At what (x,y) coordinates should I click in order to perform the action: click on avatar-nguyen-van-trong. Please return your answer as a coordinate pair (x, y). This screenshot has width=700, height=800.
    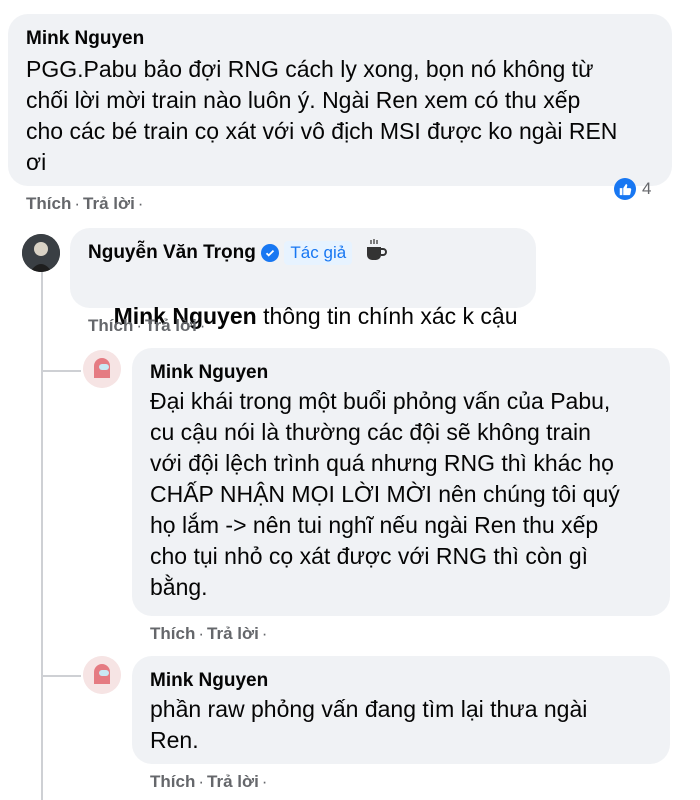
    Looking at the image, I should click on (41, 253).